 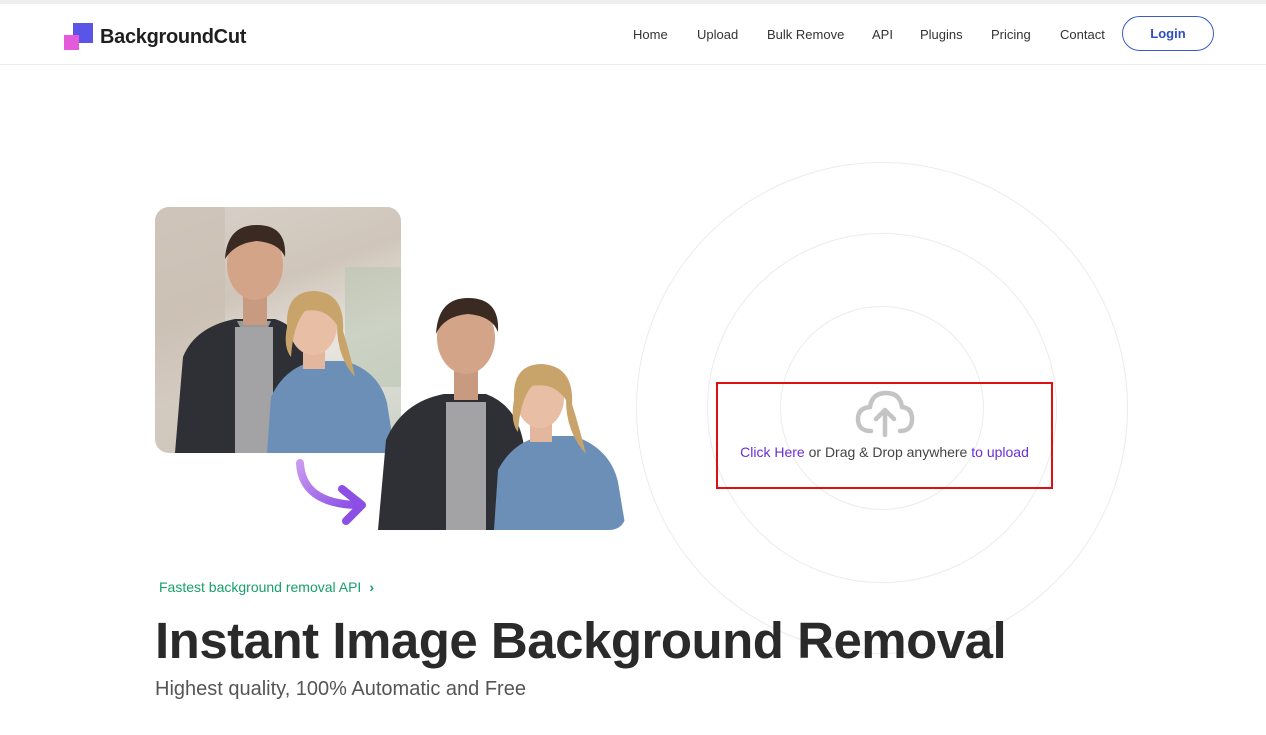 I want to click on nav-plugins: Plugins, so click(x=941, y=34).